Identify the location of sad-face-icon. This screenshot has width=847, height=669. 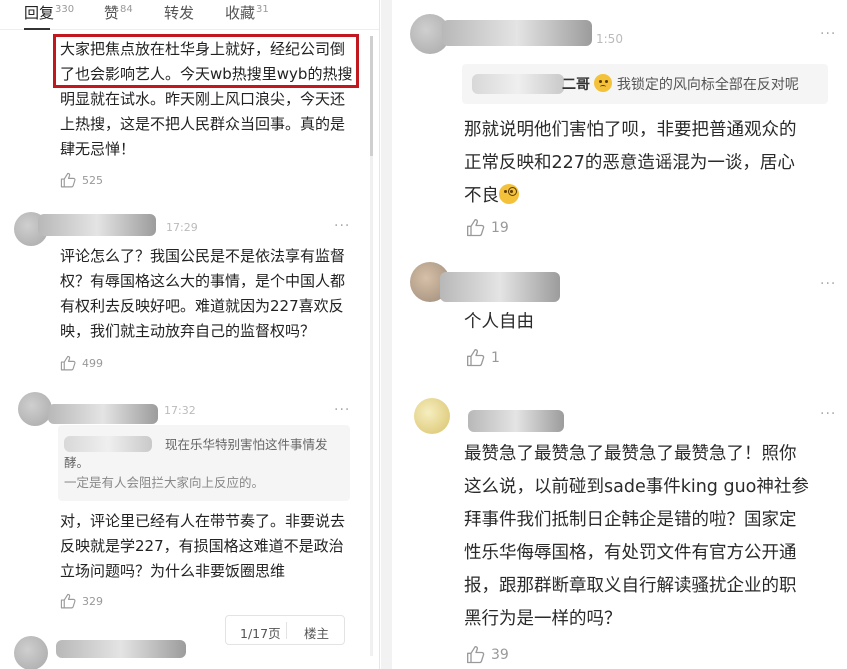
(603, 83).